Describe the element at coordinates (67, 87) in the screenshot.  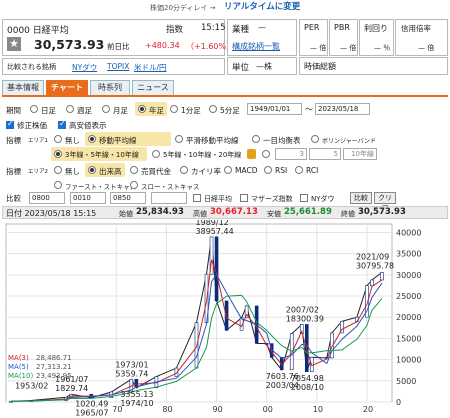
I see `tab-chart: チャート` at that location.